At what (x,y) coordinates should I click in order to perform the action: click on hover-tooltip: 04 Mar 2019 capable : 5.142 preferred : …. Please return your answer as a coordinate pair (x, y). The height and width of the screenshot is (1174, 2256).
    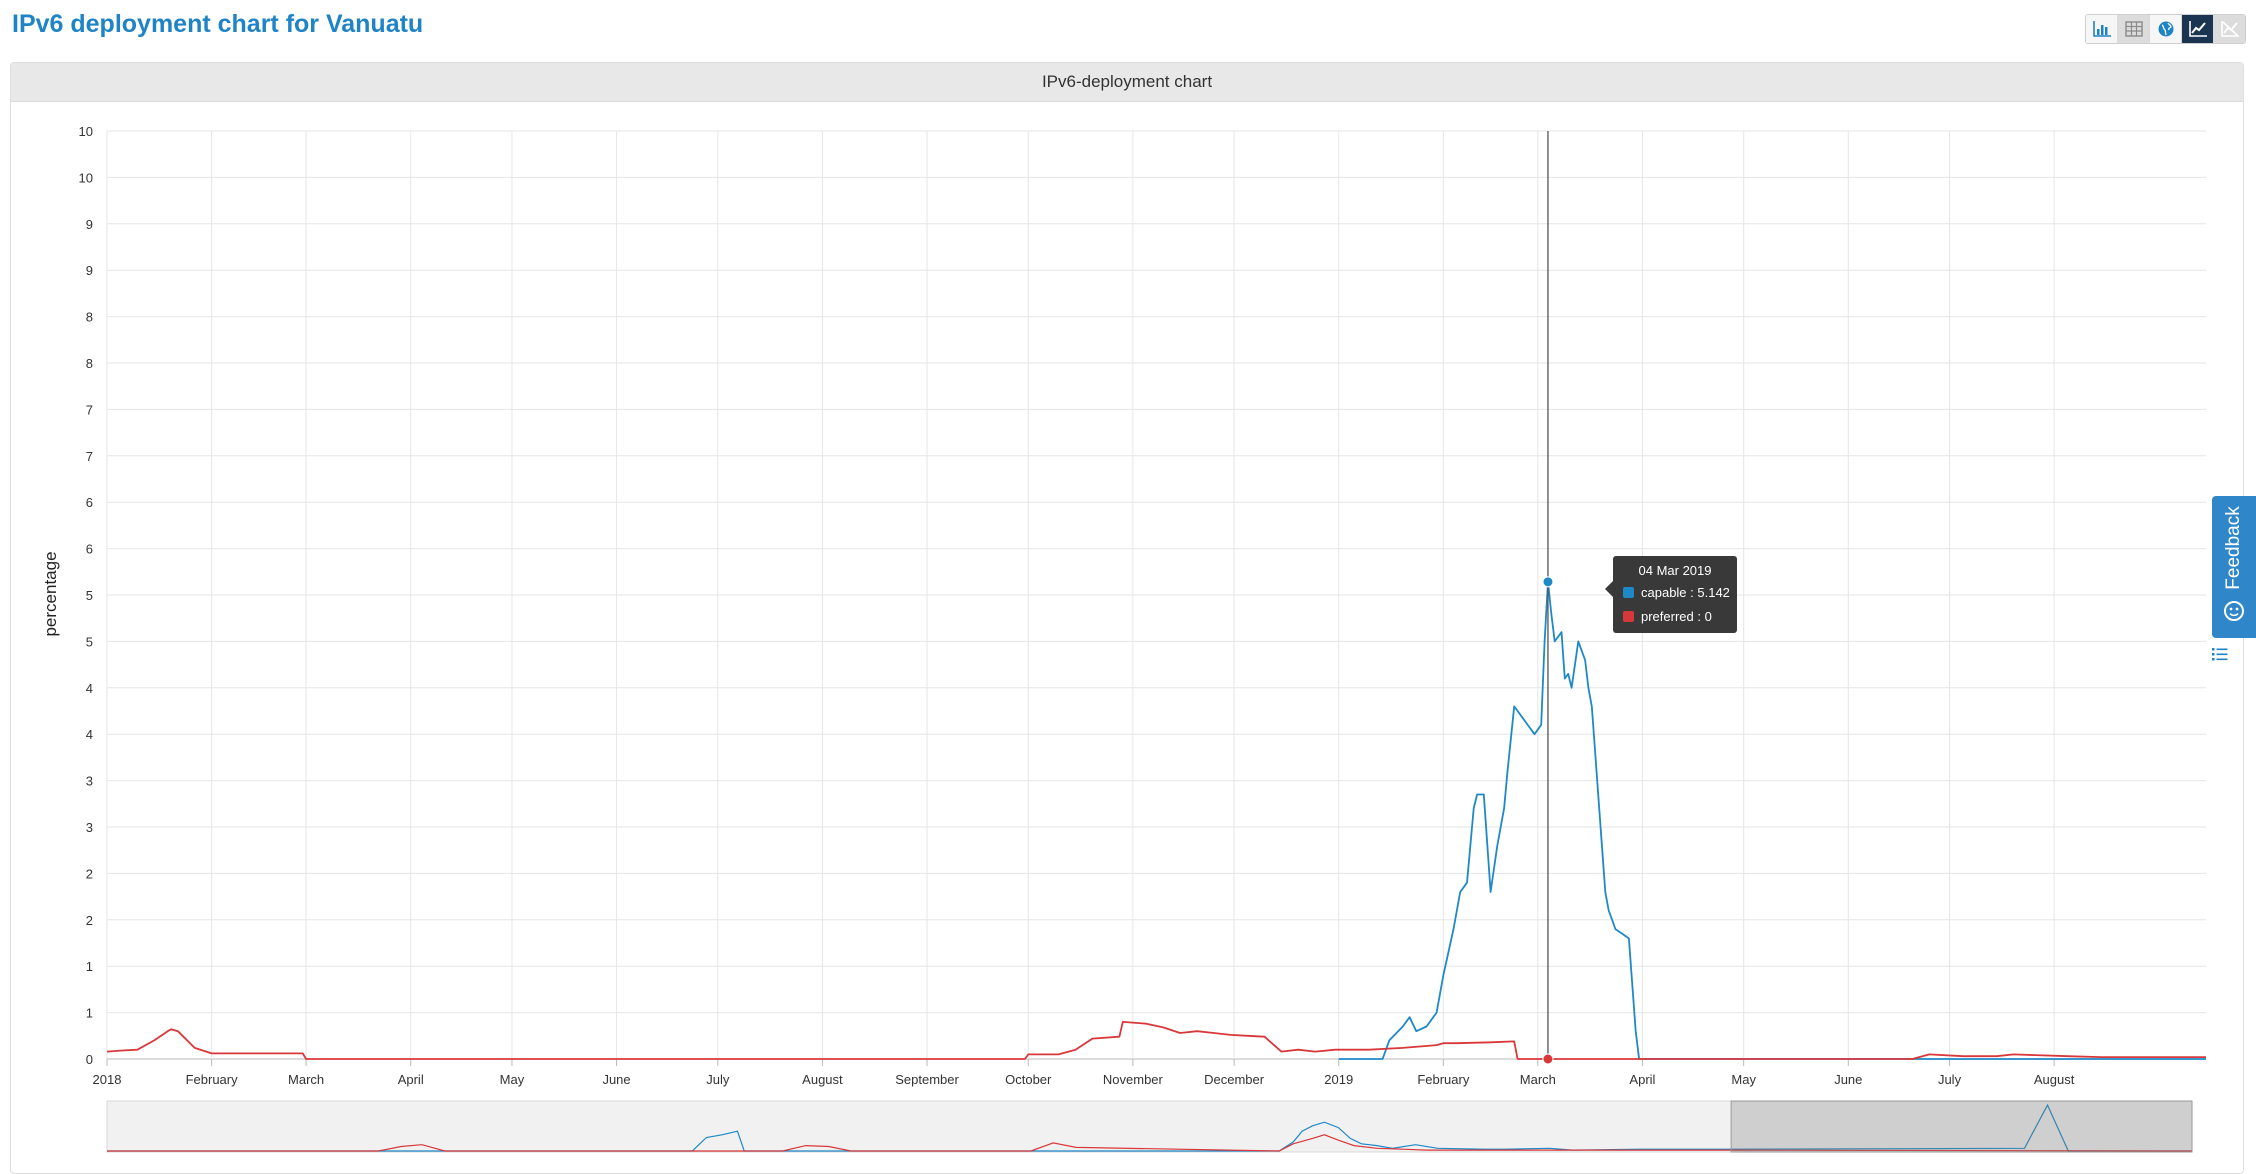
    Looking at the image, I should click on (1671, 594).